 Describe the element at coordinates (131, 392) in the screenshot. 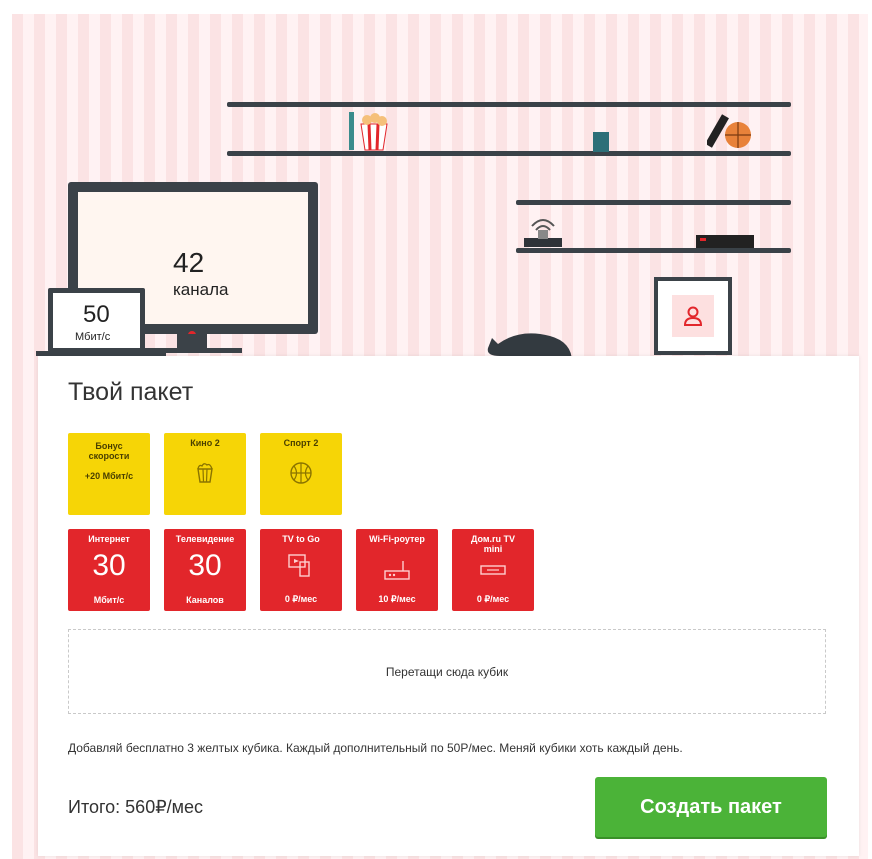

I see `package-title: Твой пакет` at that location.